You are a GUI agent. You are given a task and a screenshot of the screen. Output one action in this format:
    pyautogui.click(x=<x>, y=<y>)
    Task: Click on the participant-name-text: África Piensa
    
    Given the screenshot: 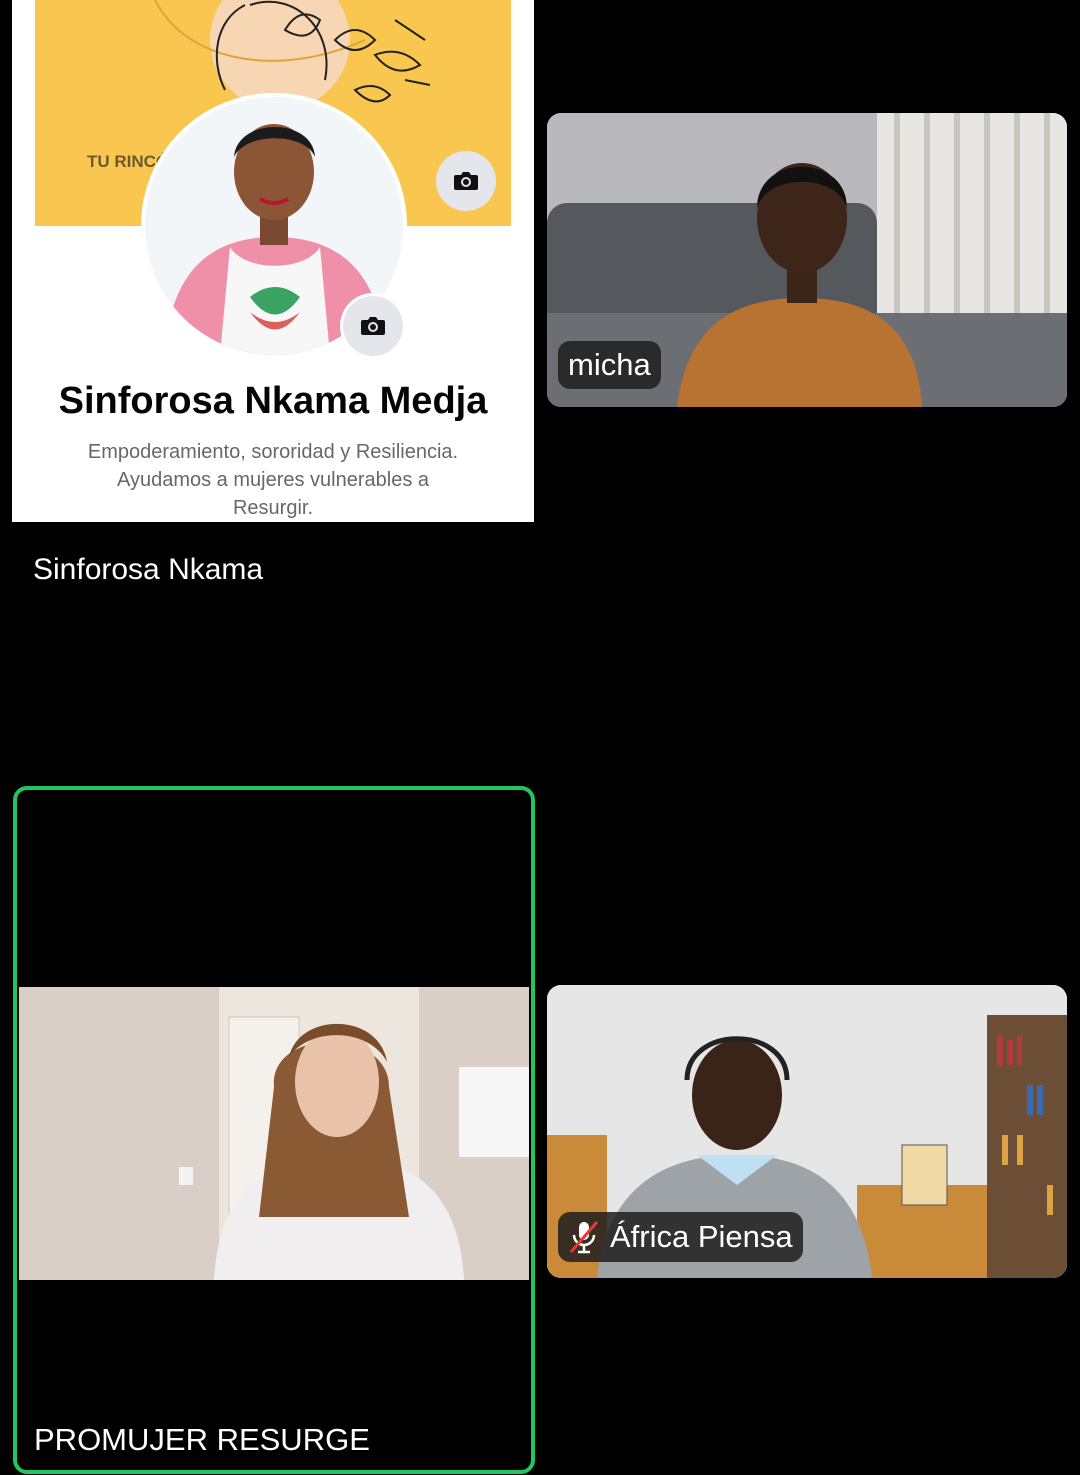 What is the action you would take?
    pyautogui.click(x=701, y=1236)
    